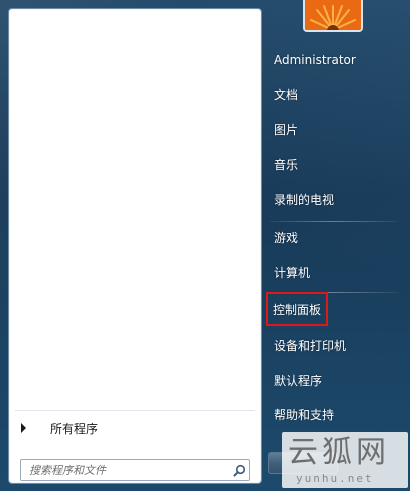 This screenshot has width=410, height=491. I want to click on games-link: 游戏, so click(334, 237).